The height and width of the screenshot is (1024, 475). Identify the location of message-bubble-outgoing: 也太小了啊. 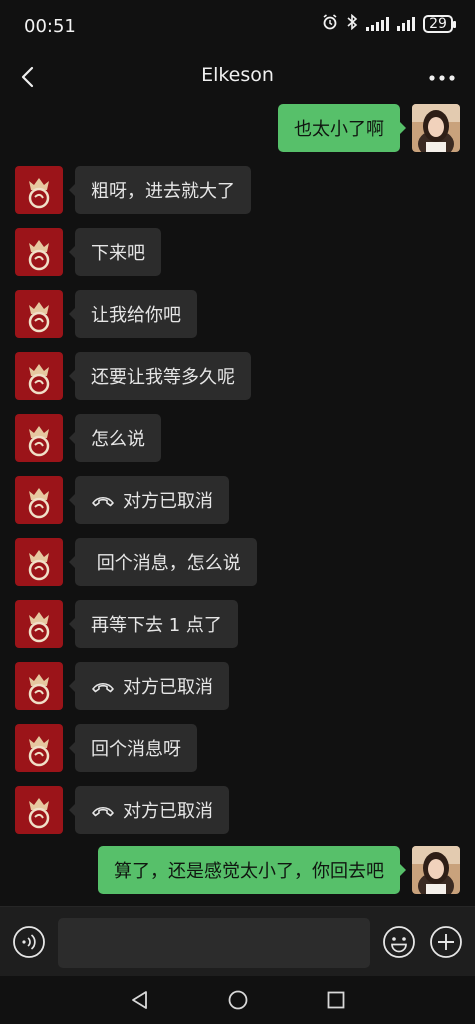
(342, 128).